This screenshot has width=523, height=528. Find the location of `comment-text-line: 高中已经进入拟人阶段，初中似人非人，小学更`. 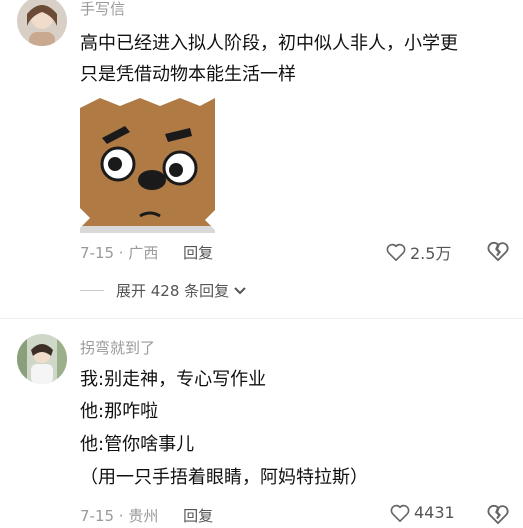

comment-text-line: 高中已经进入拟人阶段，初中似人非人，小学更 is located at coordinates (269, 43).